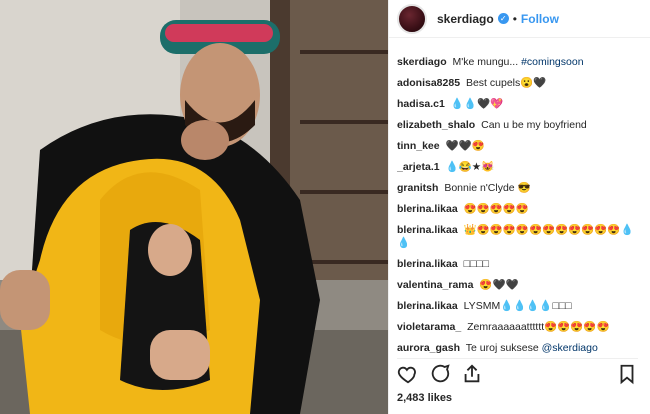 Image resolution: width=650 pixels, height=414 pixels. What do you see at coordinates (520, 104) in the screenshot?
I see `comment-item: hadisa.c1 💧💧🖤💖` at bounding box center [520, 104].